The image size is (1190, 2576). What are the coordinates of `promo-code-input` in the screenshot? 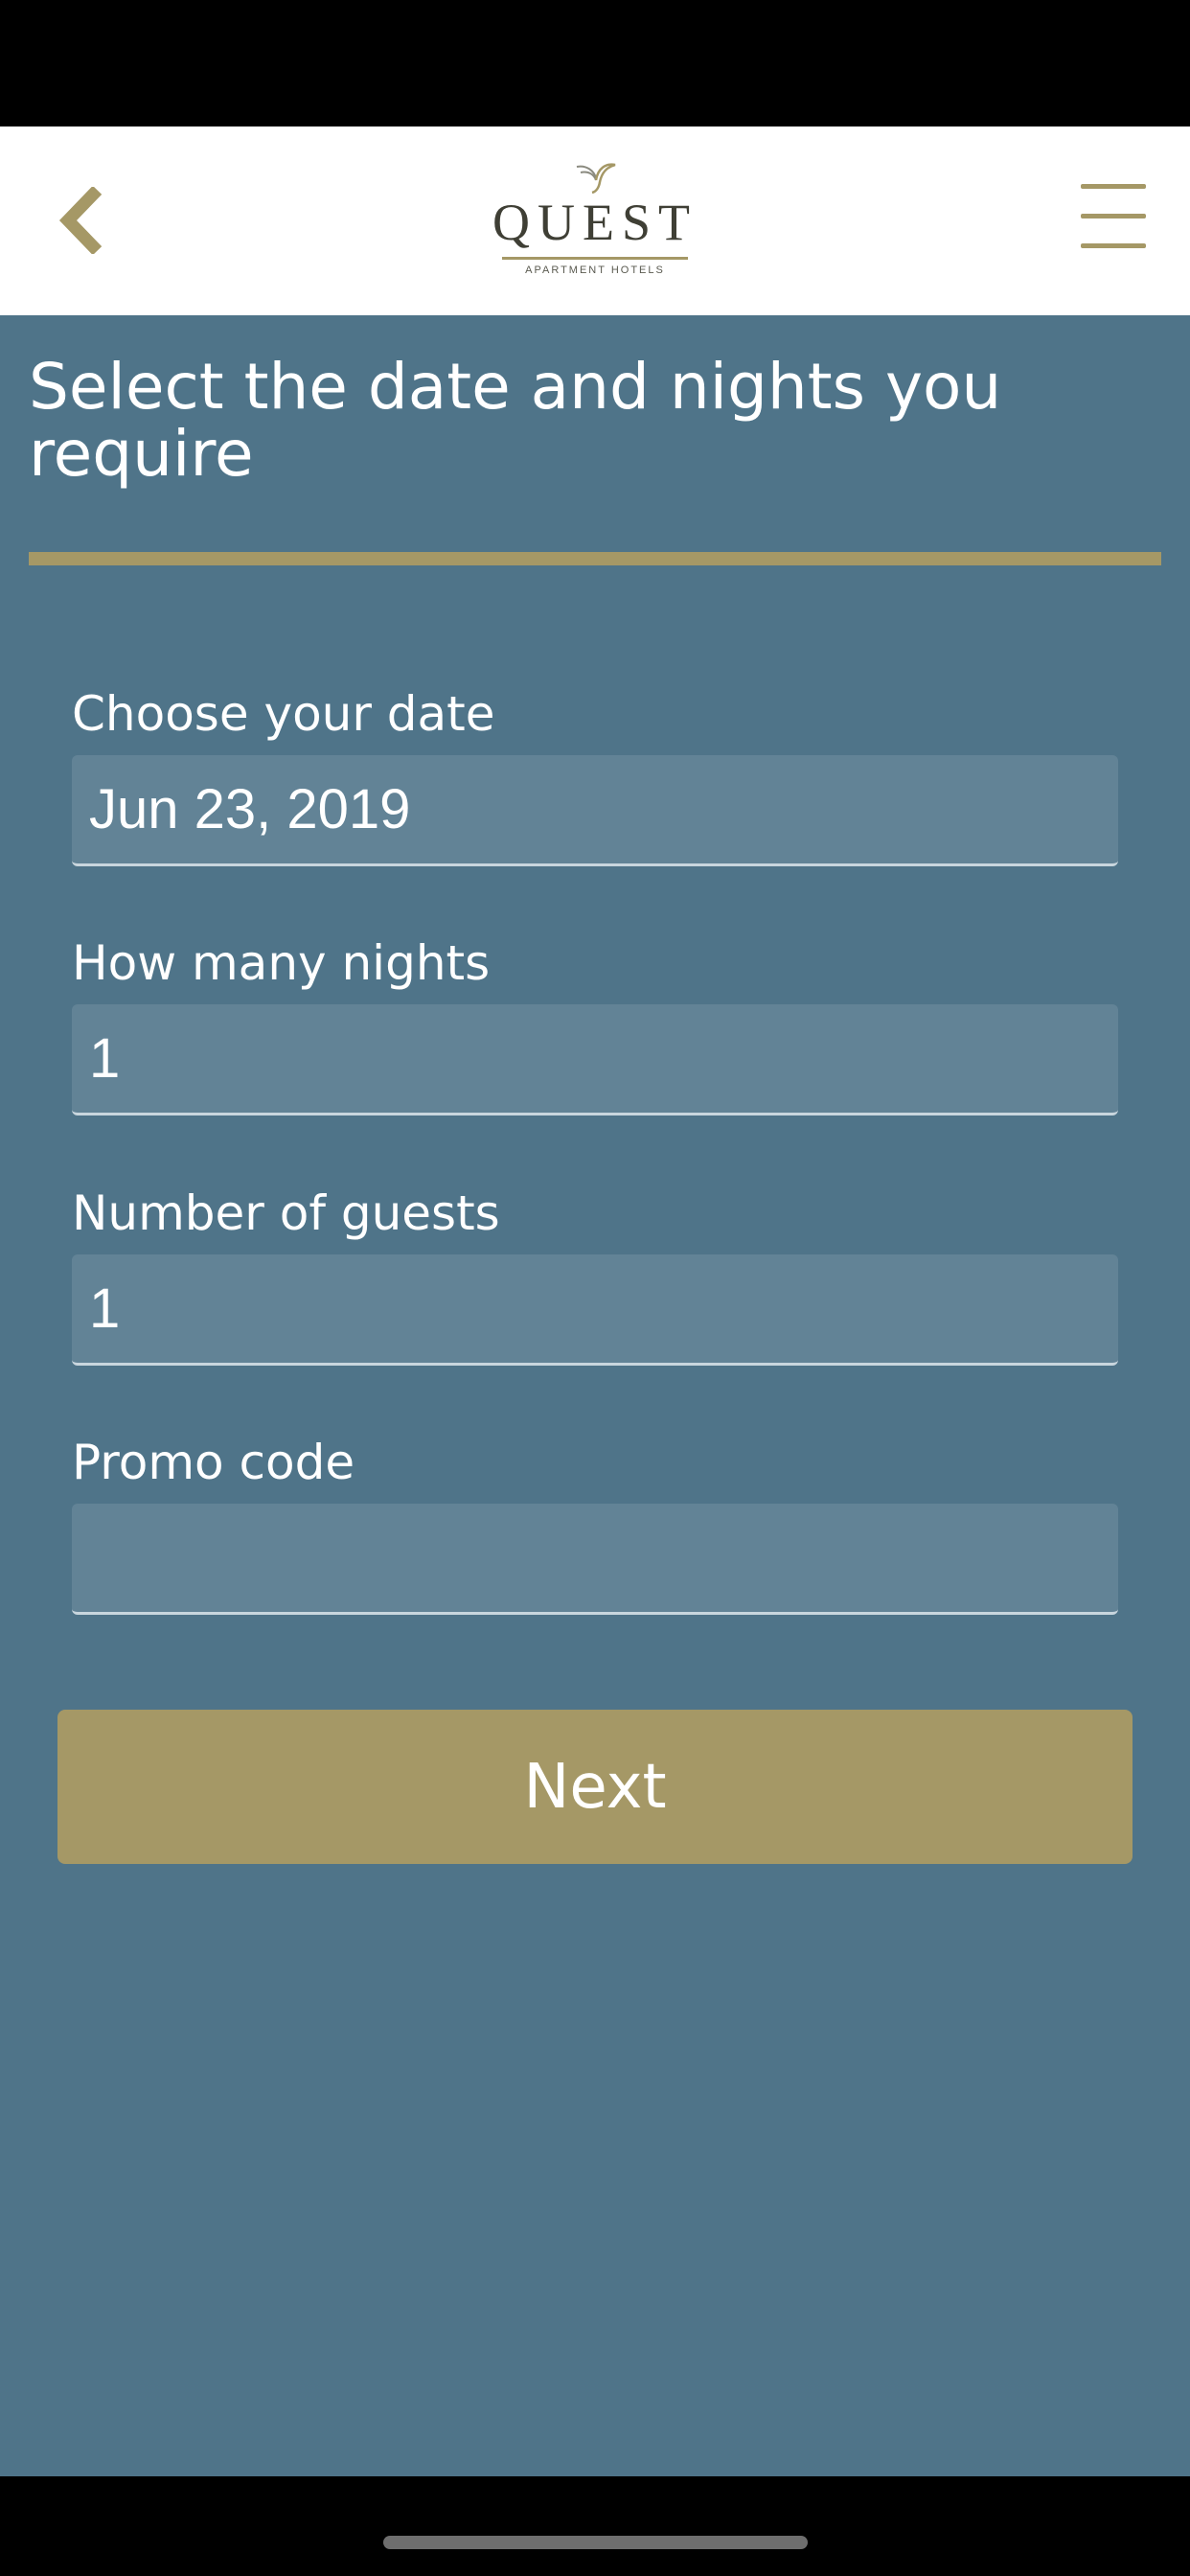 It's located at (595, 1559).